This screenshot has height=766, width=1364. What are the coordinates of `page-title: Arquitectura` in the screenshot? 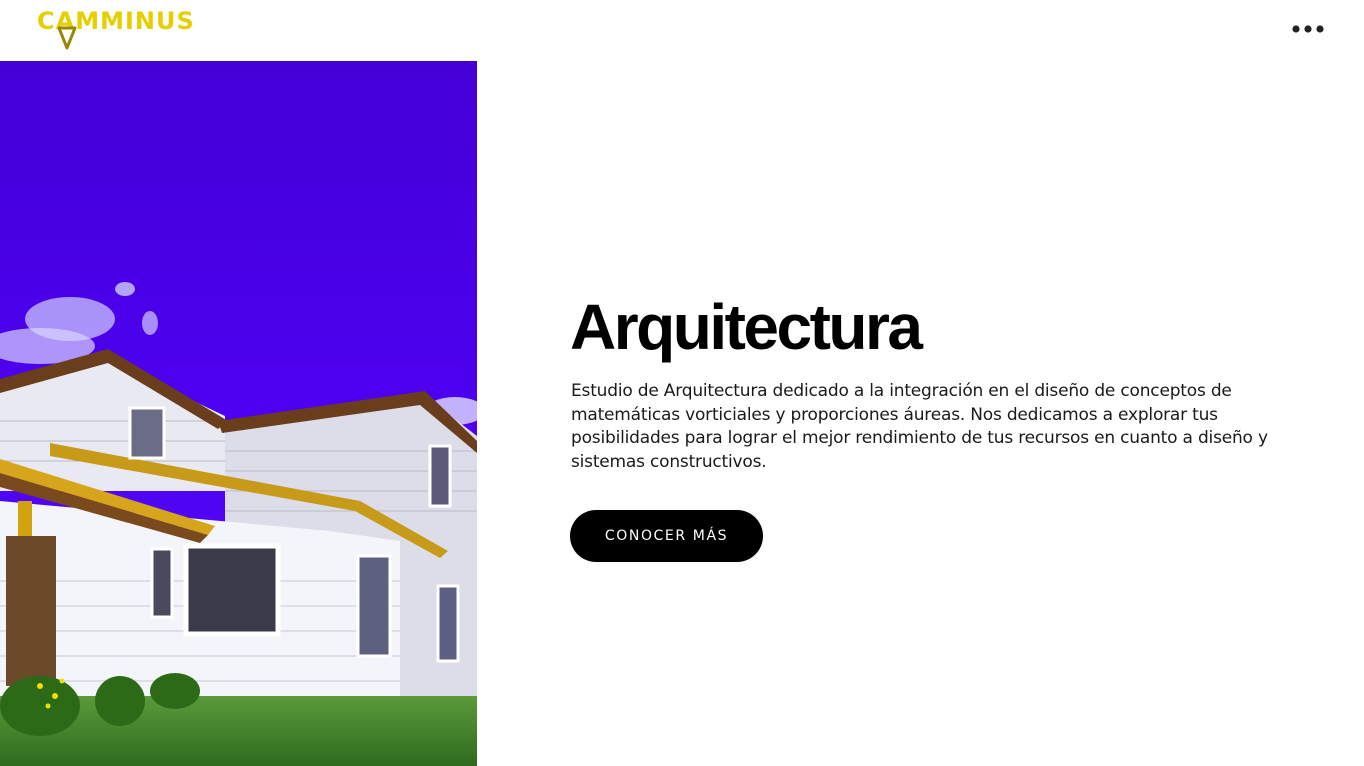 It's located at (746, 327).